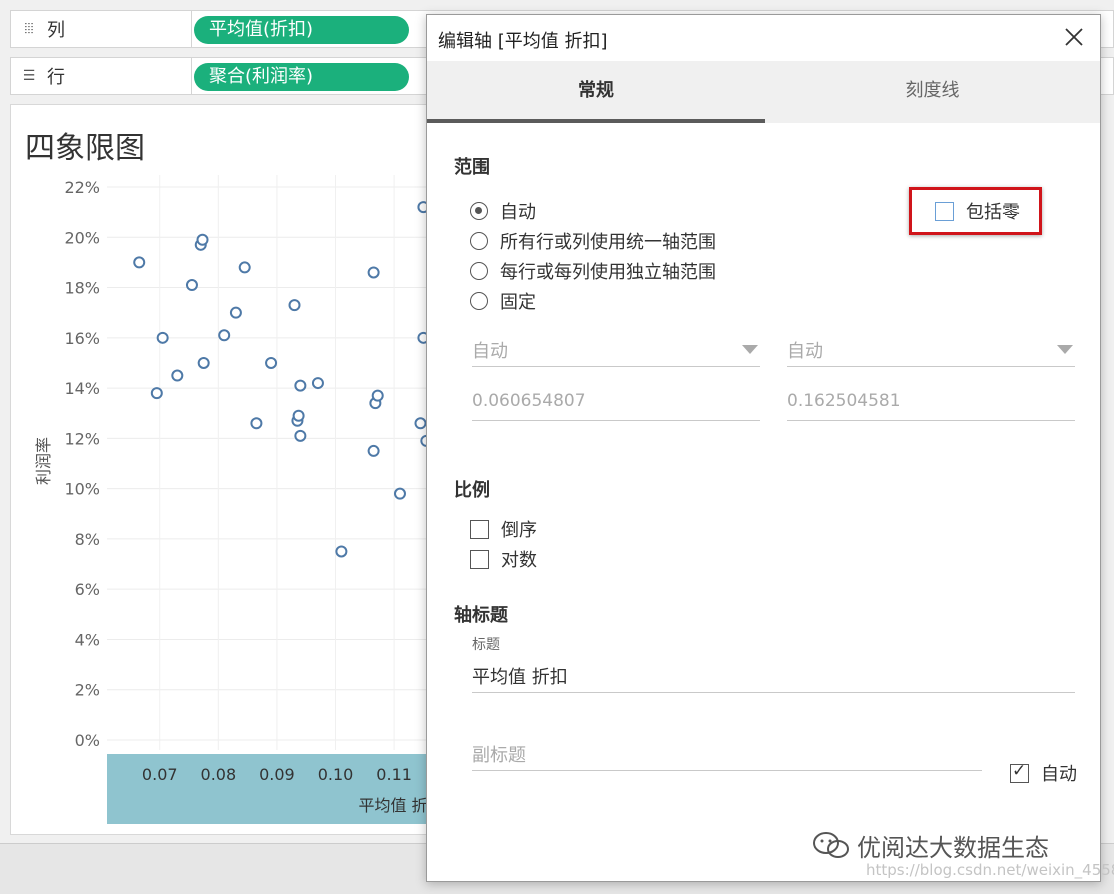  What do you see at coordinates (219, 774) in the screenshot?
I see `x-tick-label: 0.08` at bounding box center [219, 774].